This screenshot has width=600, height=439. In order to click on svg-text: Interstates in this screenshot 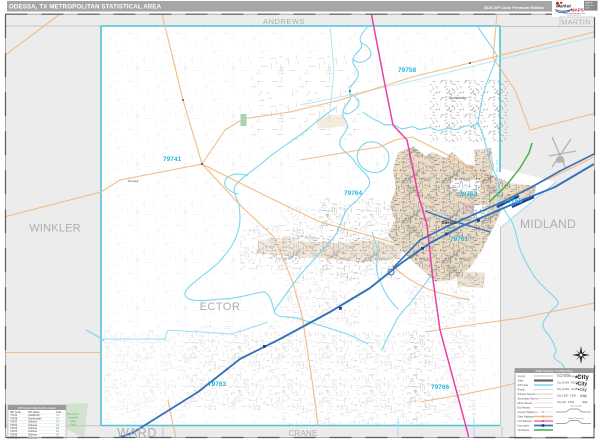, I will do `click(524, 426)`.